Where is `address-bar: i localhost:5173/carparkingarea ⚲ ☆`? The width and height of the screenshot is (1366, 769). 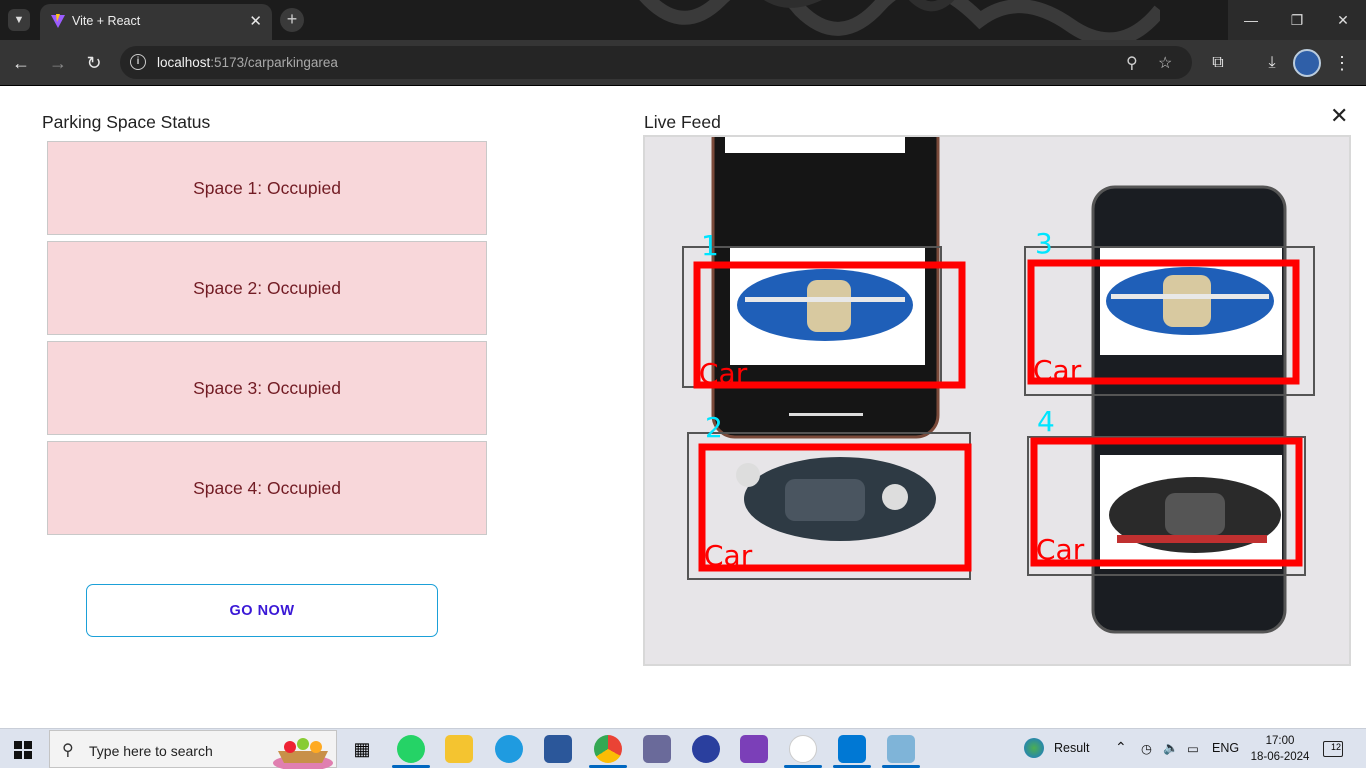 address-bar: i localhost:5173/carparkingarea ⚲ ☆ is located at coordinates (656, 62).